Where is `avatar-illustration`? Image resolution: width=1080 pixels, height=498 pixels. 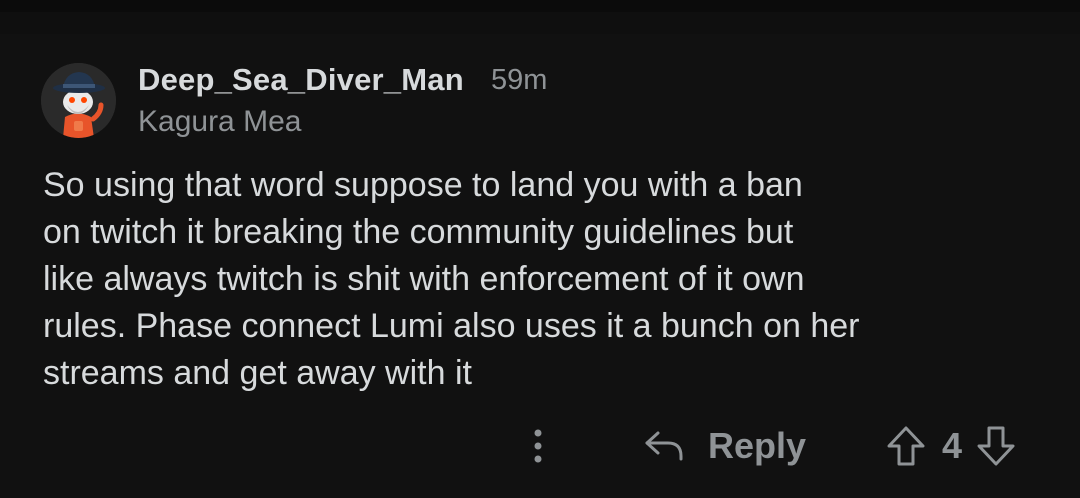
avatar-illustration is located at coordinates (78, 100).